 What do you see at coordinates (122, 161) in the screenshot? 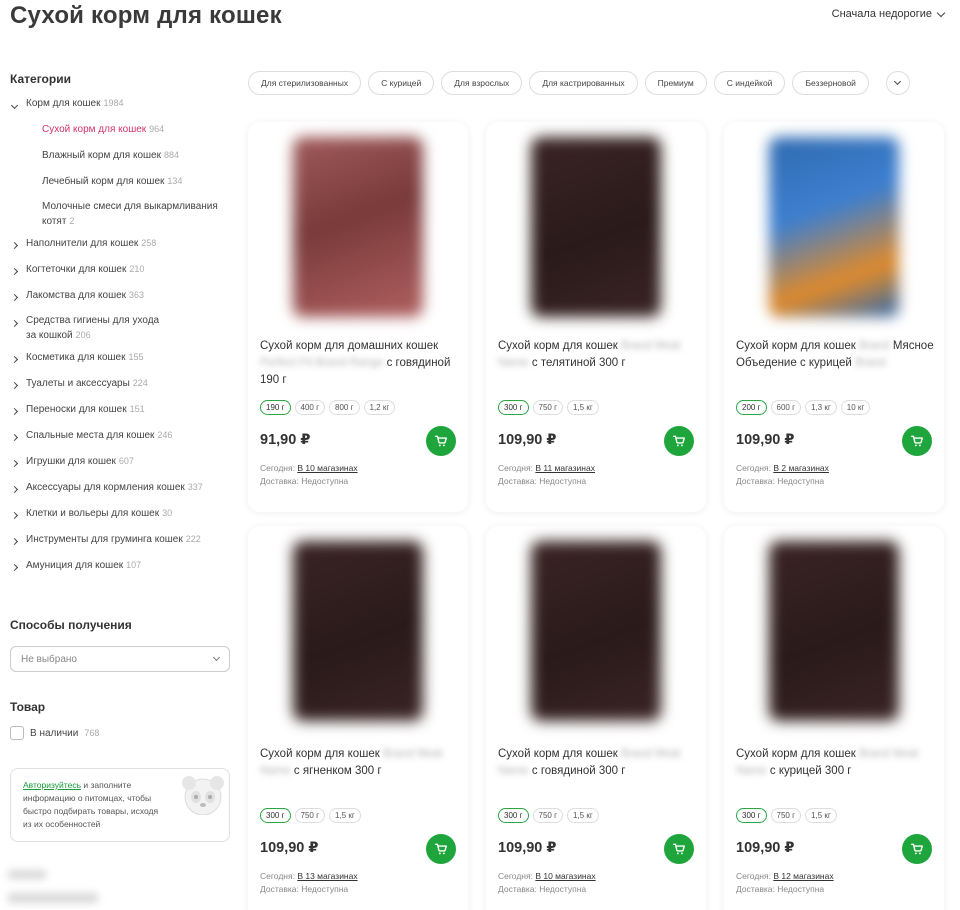
I see `category-item: Влажный корм для кошек 884` at bounding box center [122, 161].